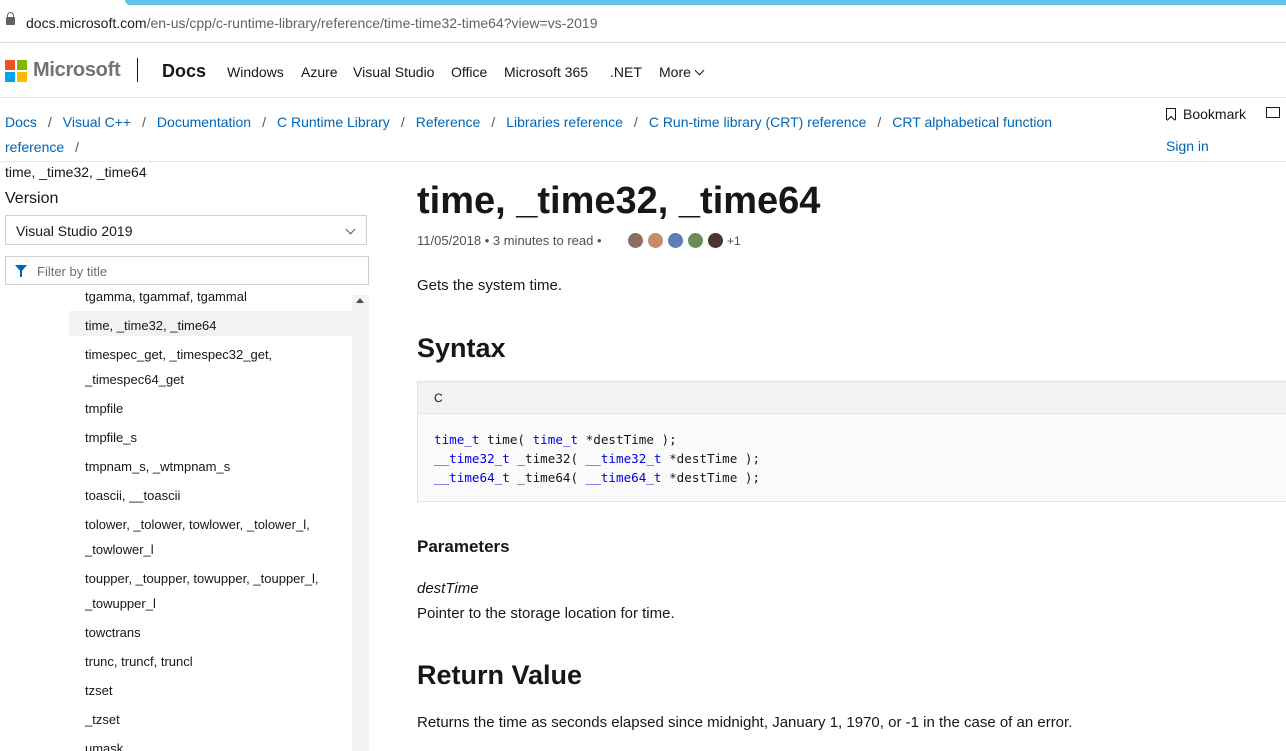 This screenshot has height=751, width=1286. I want to click on article-date: 11/05/2018, so click(449, 240).